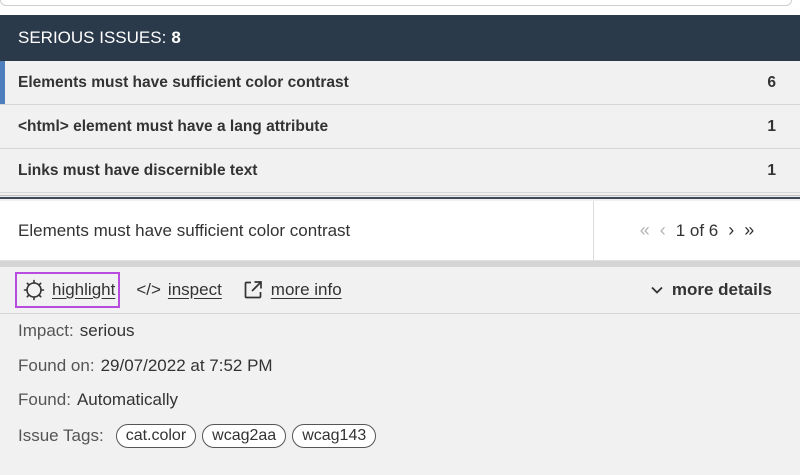 Image resolution: width=800 pixels, height=475 pixels. What do you see at coordinates (306, 289) in the screenshot?
I see `more-info-label: more info` at bounding box center [306, 289].